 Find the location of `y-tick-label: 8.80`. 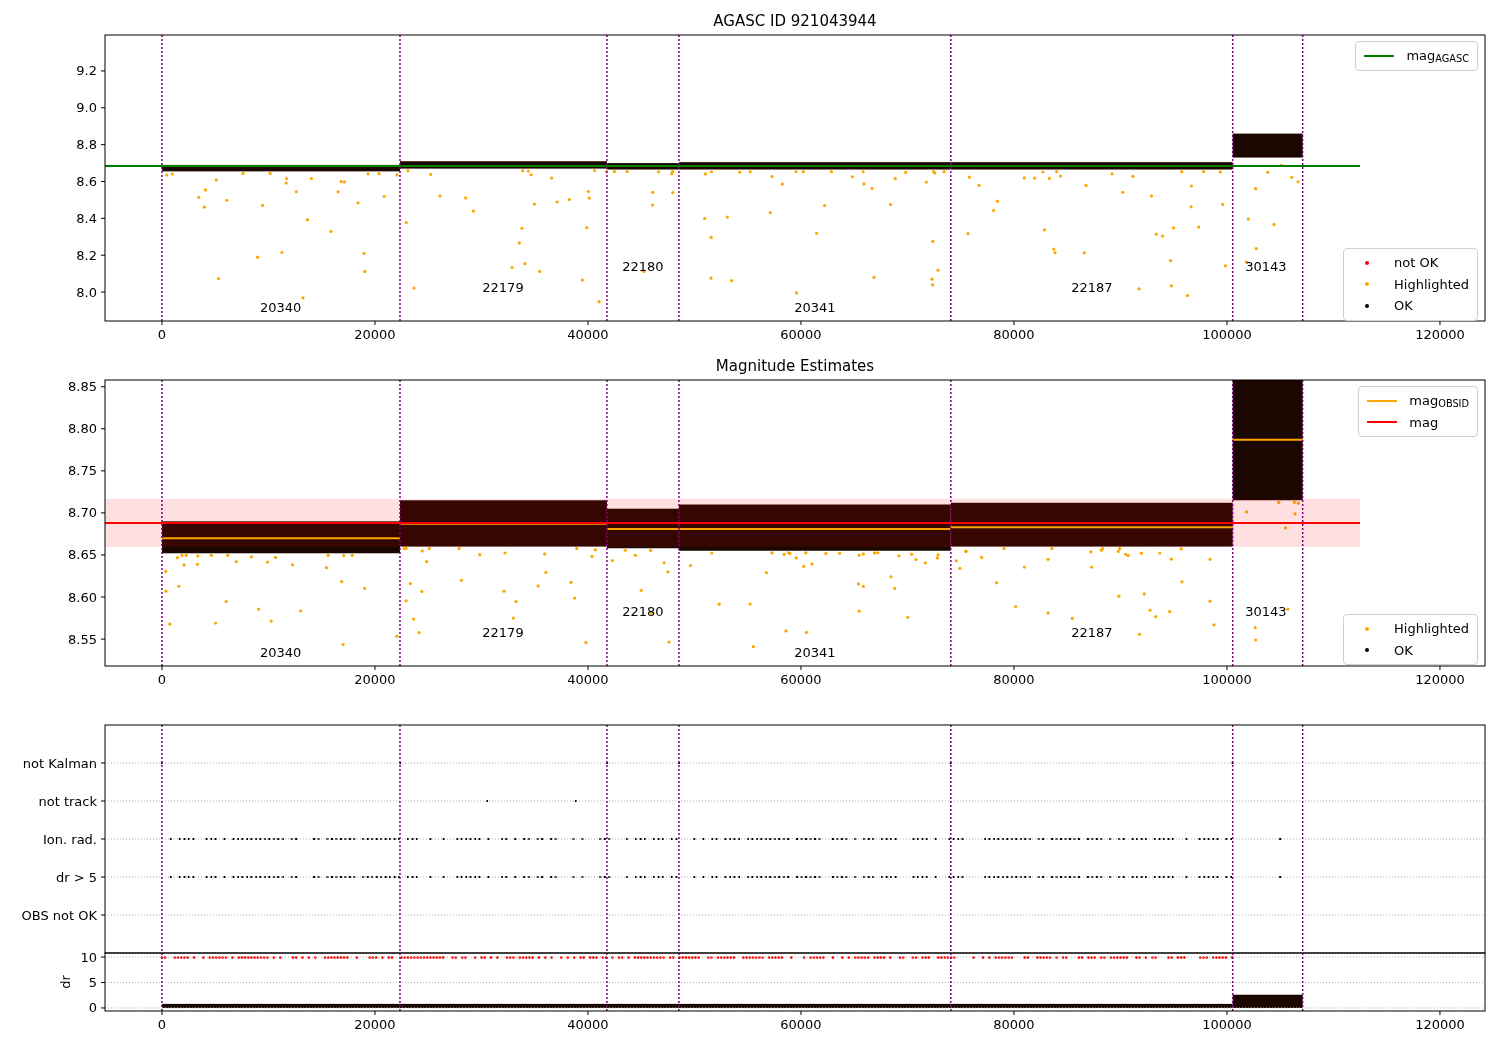

y-tick-label: 8.80 is located at coordinates (82, 429).